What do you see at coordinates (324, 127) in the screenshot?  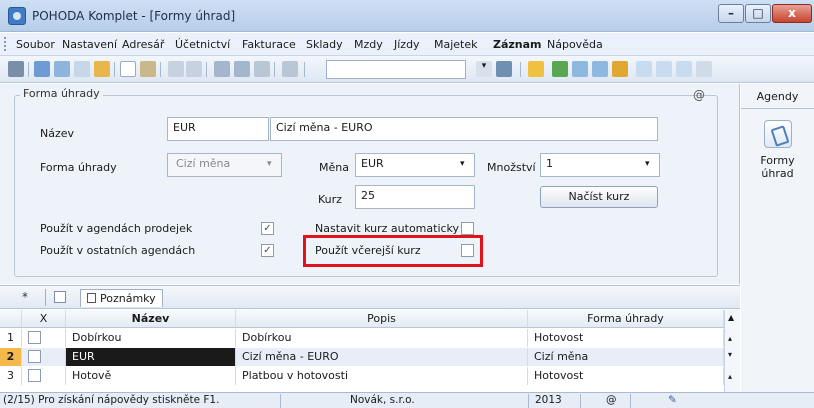 I see `nazev-text-value: Cizí měna - EURO` at bounding box center [324, 127].